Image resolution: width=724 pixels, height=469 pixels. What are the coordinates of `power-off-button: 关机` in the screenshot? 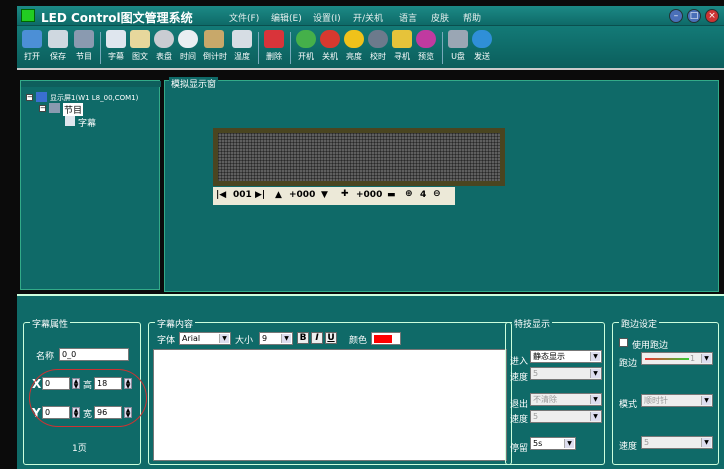 It's located at (330, 46).